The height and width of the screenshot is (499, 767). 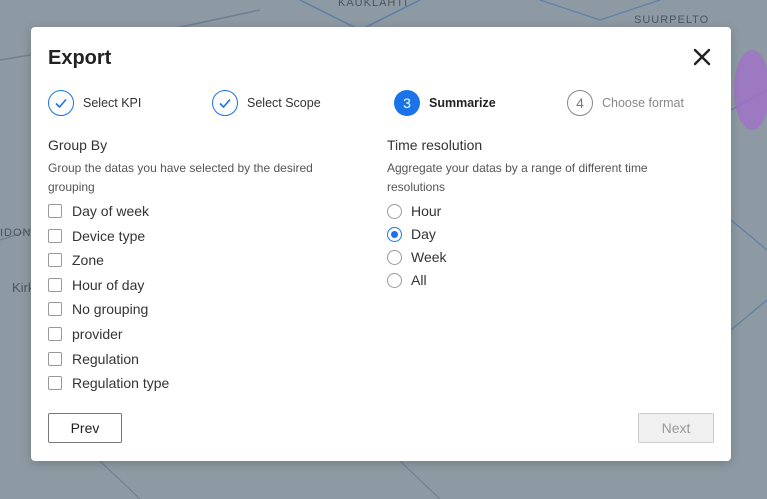 I want to click on time-resolution-option: Week, so click(x=417, y=257).